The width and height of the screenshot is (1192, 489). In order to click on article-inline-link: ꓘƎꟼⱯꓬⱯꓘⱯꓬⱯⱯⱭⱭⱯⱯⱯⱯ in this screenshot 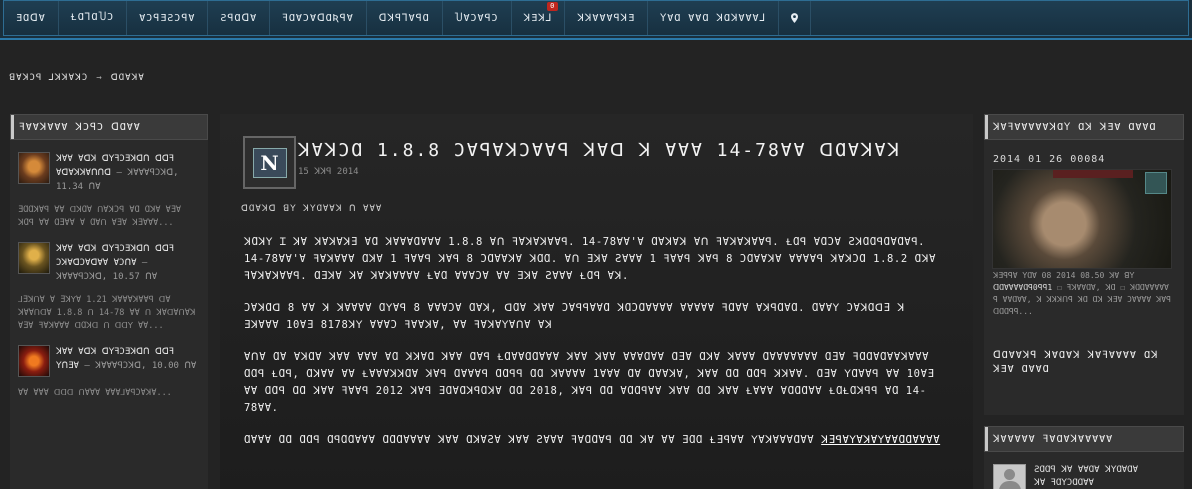, I will do `click(880, 440)`.